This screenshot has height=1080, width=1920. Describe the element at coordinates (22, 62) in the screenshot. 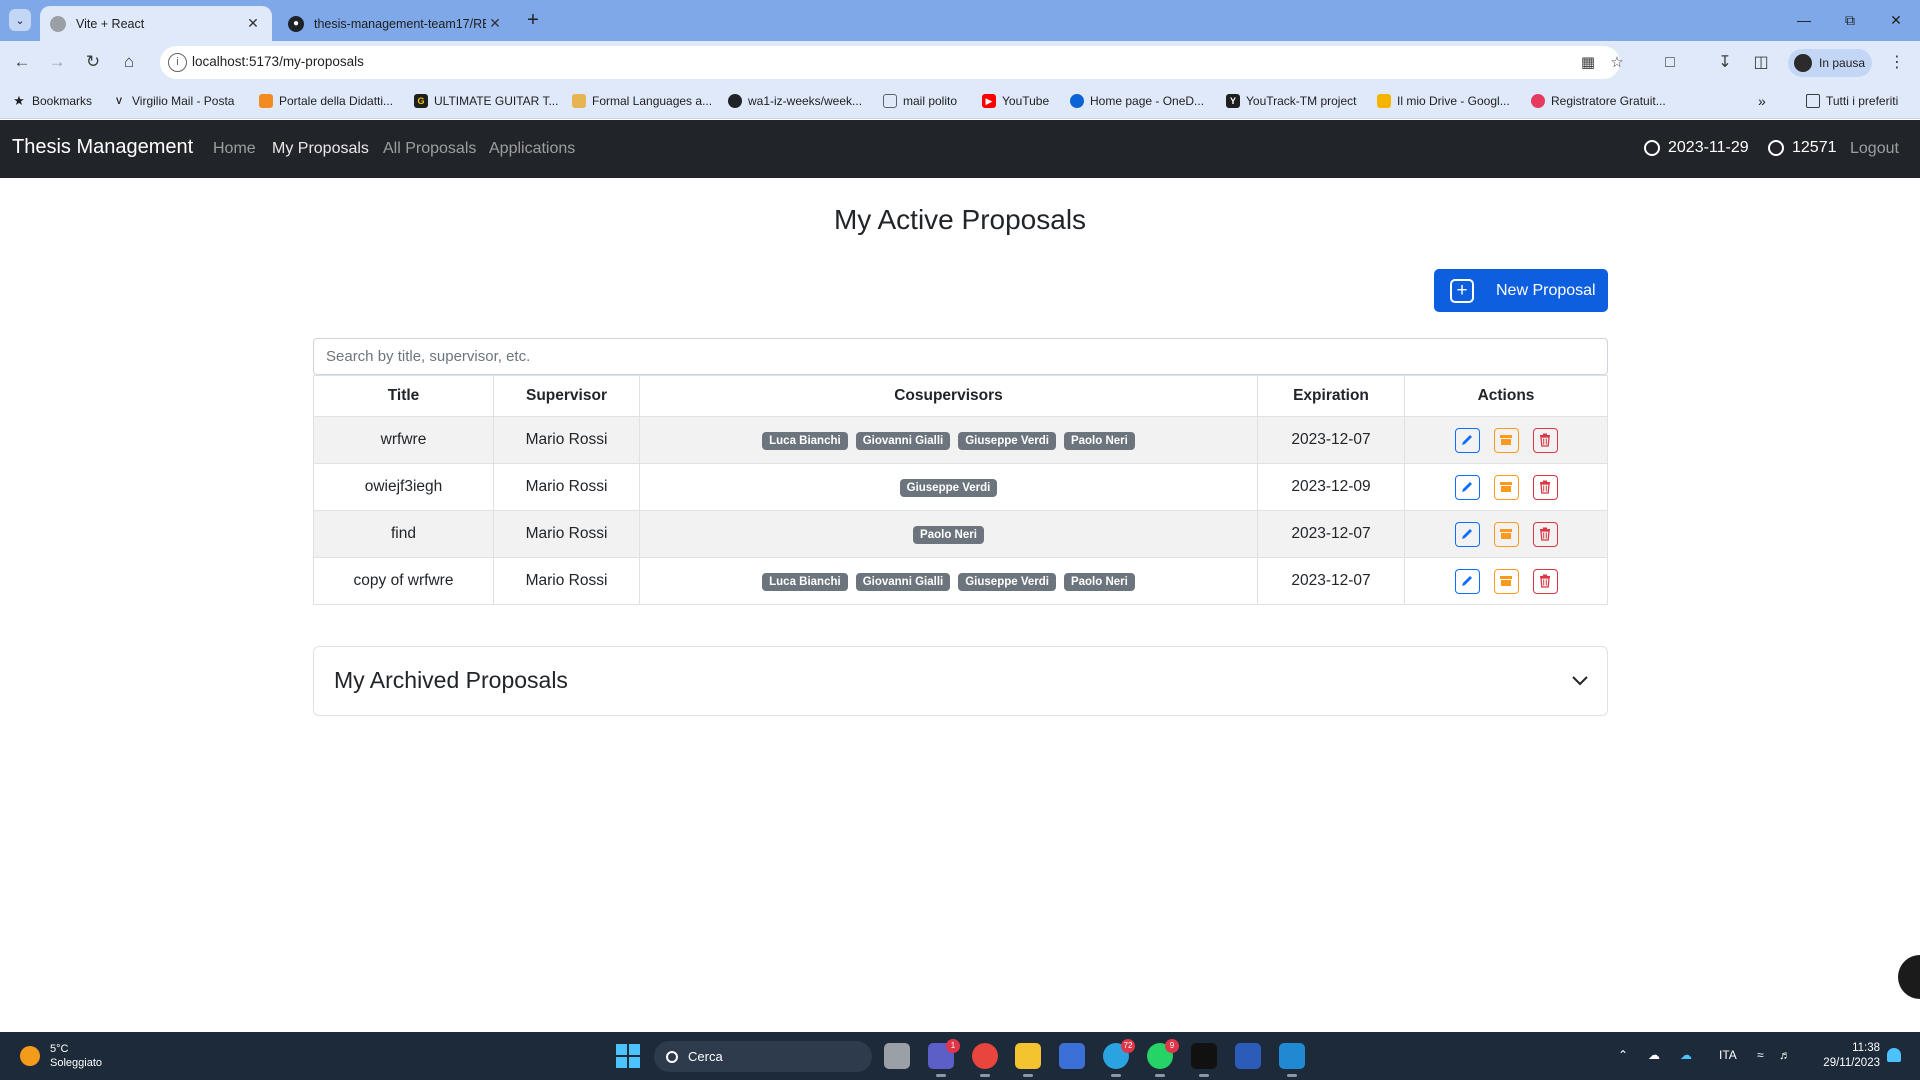

I see `back-icon: ←` at that location.